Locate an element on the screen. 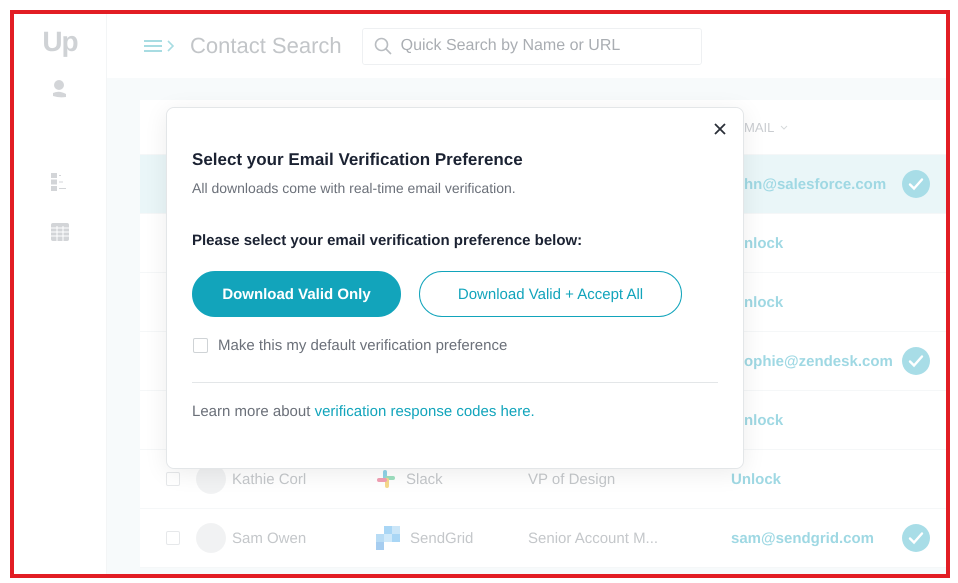  table-icon is located at coordinates (60, 232).